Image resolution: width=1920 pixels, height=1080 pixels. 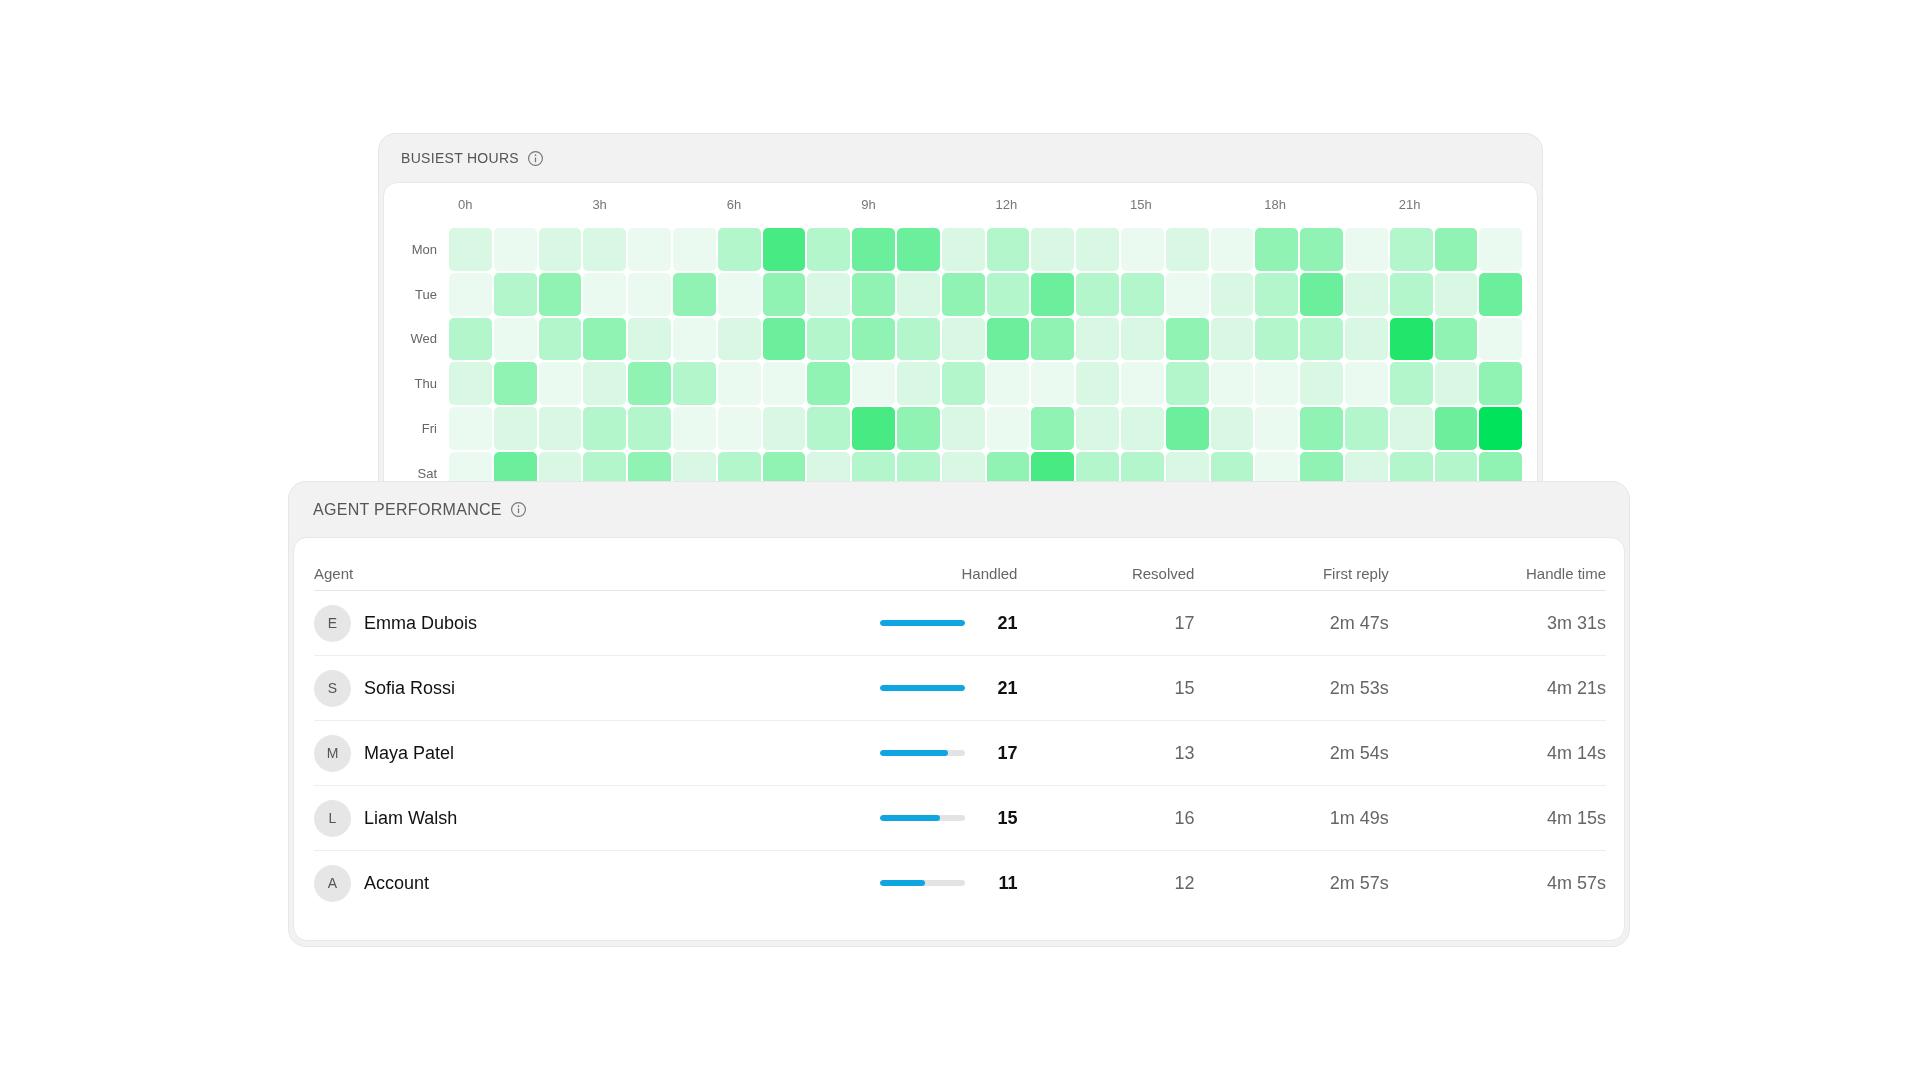 What do you see at coordinates (1575, 818) in the screenshot?
I see `table-cell-text: 4m 15s` at bounding box center [1575, 818].